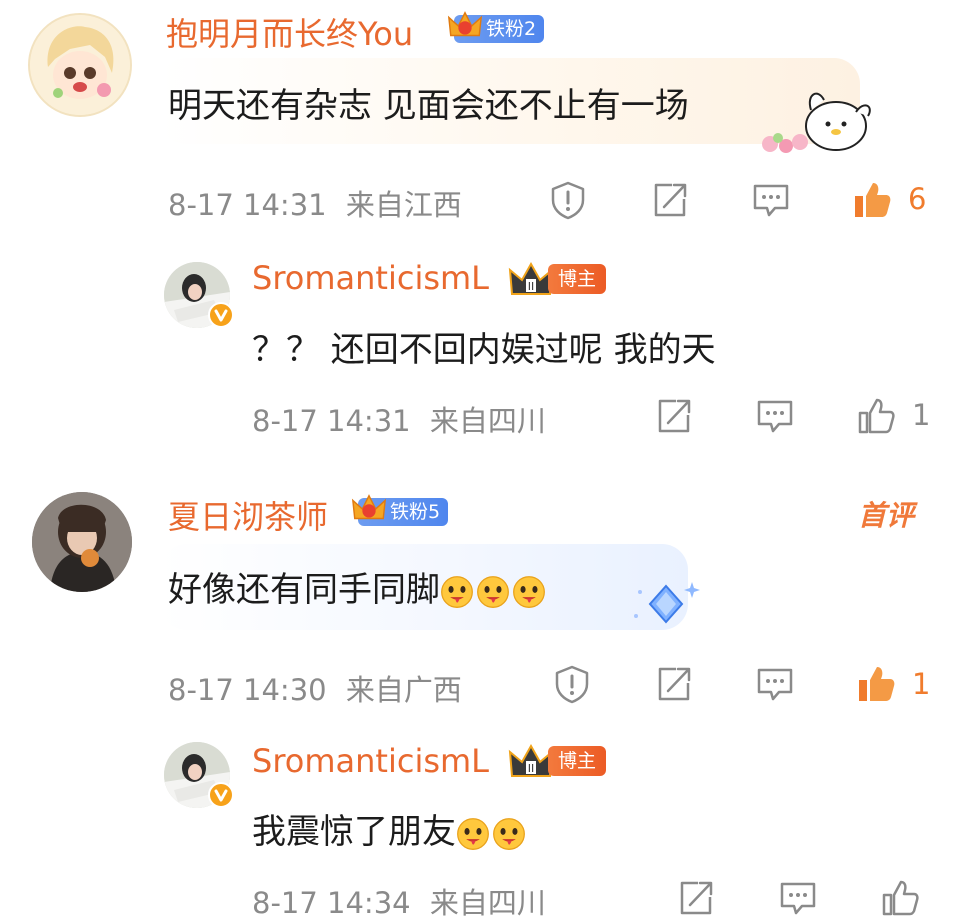  What do you see at coordinates (247, 690) in the screenshot?
I see `time-text: 8-17 14:30` at bounding box center [247, 690].